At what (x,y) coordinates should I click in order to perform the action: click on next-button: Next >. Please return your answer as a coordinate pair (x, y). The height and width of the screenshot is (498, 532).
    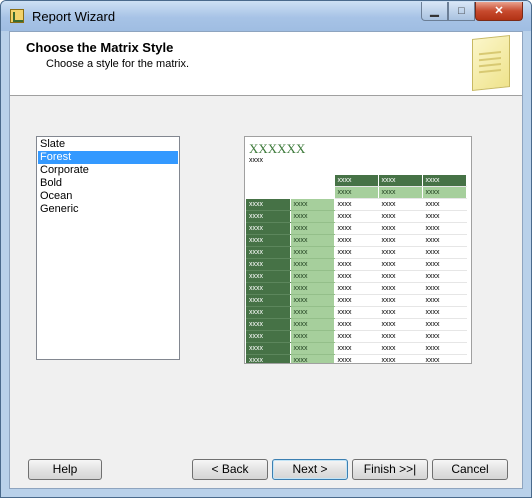
    Looking at the image, I should click on (310, 469).